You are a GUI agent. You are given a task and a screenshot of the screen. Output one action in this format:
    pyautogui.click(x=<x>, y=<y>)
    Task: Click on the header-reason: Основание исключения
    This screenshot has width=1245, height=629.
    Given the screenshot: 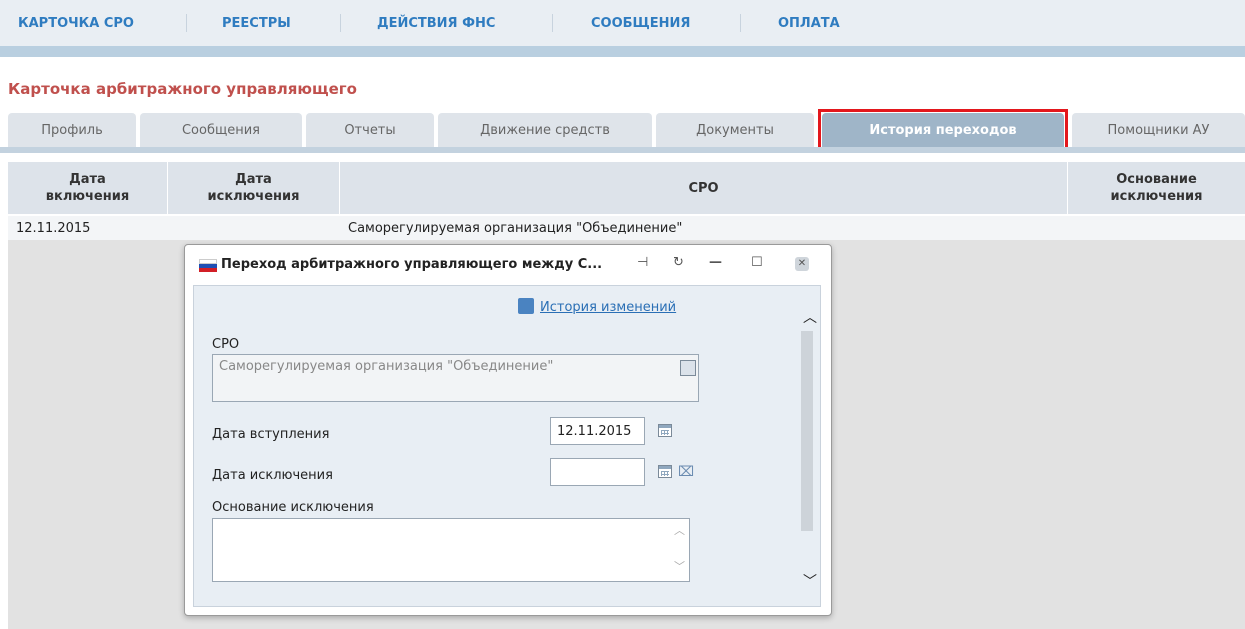 What is the action you would take?
    pyautogui.click(x=1156, y=188)
    